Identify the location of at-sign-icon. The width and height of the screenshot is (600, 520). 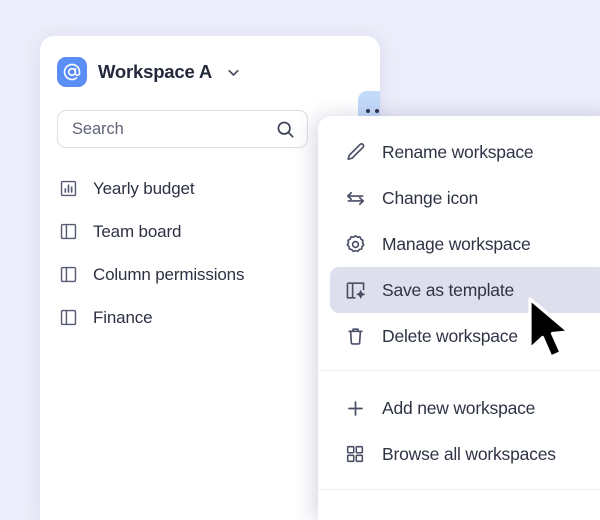
(72, 72).